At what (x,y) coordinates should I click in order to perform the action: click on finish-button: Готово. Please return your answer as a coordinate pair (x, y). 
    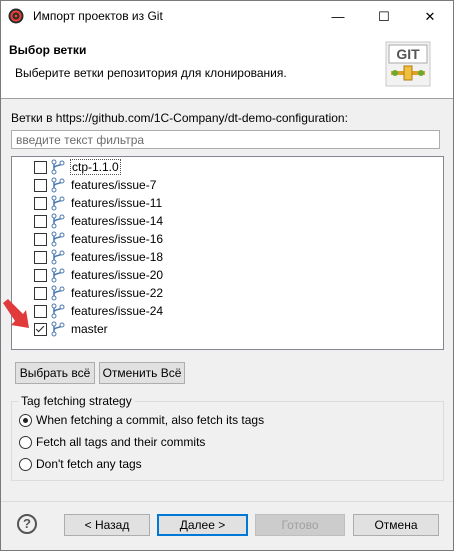
    Looking at the image, I should click on (300, 525).